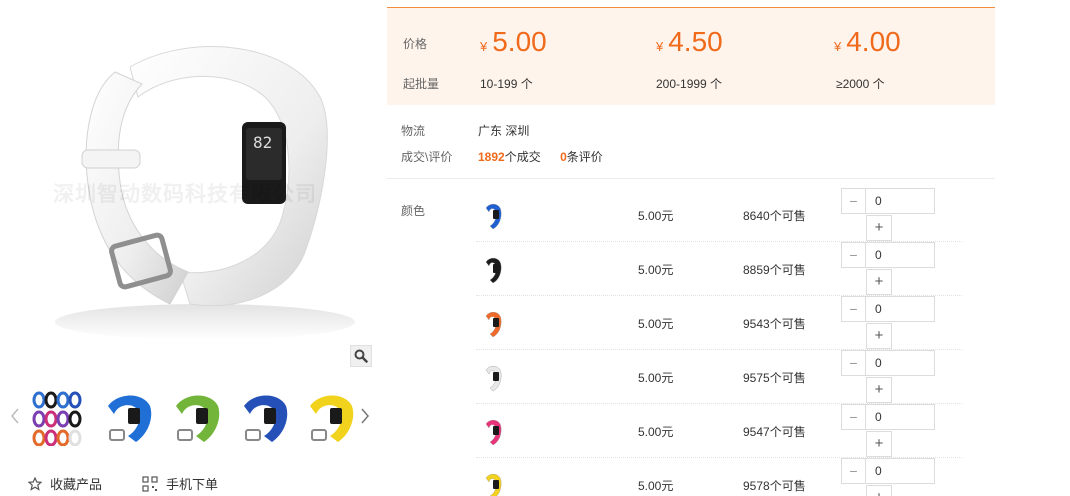 Image resolution: width=1070 pixels, height=496 pixels. Describe the element at coordinates (689, 84) in the screenshot. I see `tier-qty-2: 200-1999 个` at that location.